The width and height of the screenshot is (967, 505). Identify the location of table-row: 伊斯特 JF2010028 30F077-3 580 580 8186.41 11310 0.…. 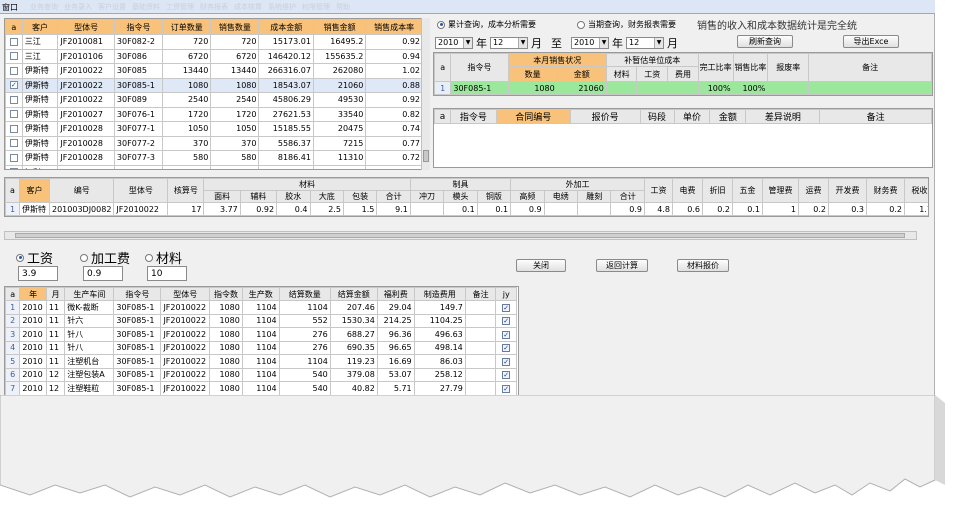
(214, 158).